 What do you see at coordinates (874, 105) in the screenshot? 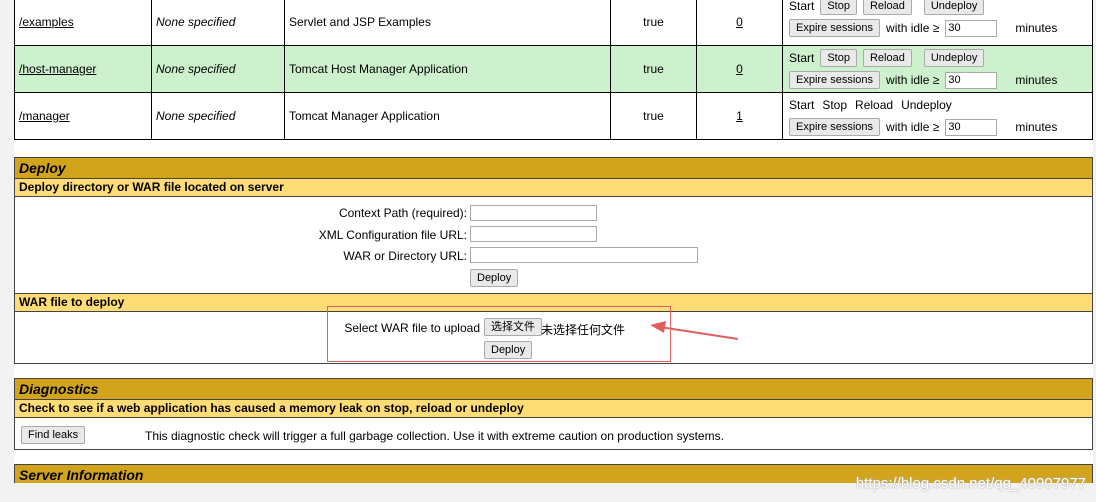
I see `reload-command: Reload` at bounding box center [874, 105].